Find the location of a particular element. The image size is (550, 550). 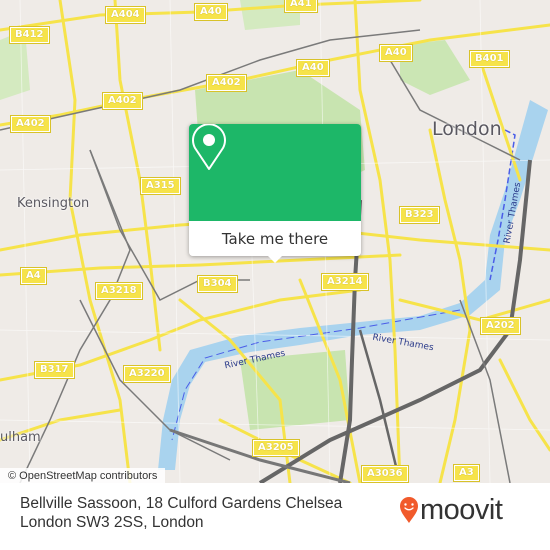

destination-popup: Take me there is located at coordinates (275, 193).